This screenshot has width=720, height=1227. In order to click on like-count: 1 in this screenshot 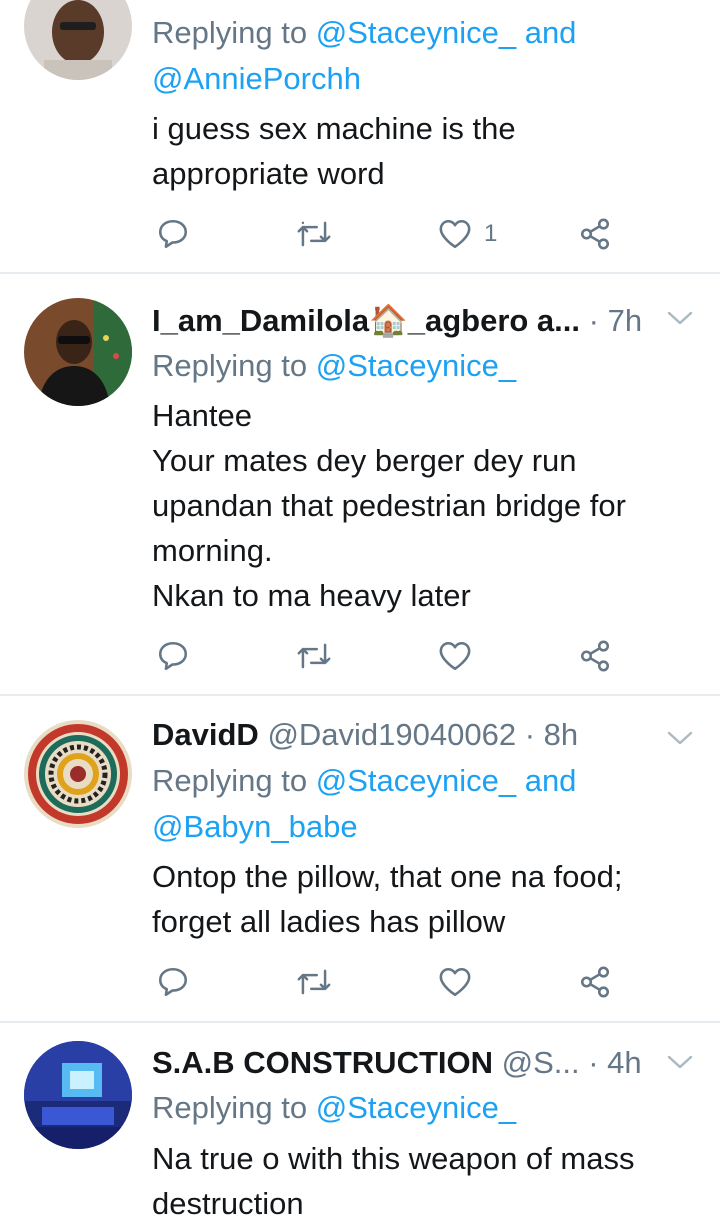, I will do `click(491, 233)`.